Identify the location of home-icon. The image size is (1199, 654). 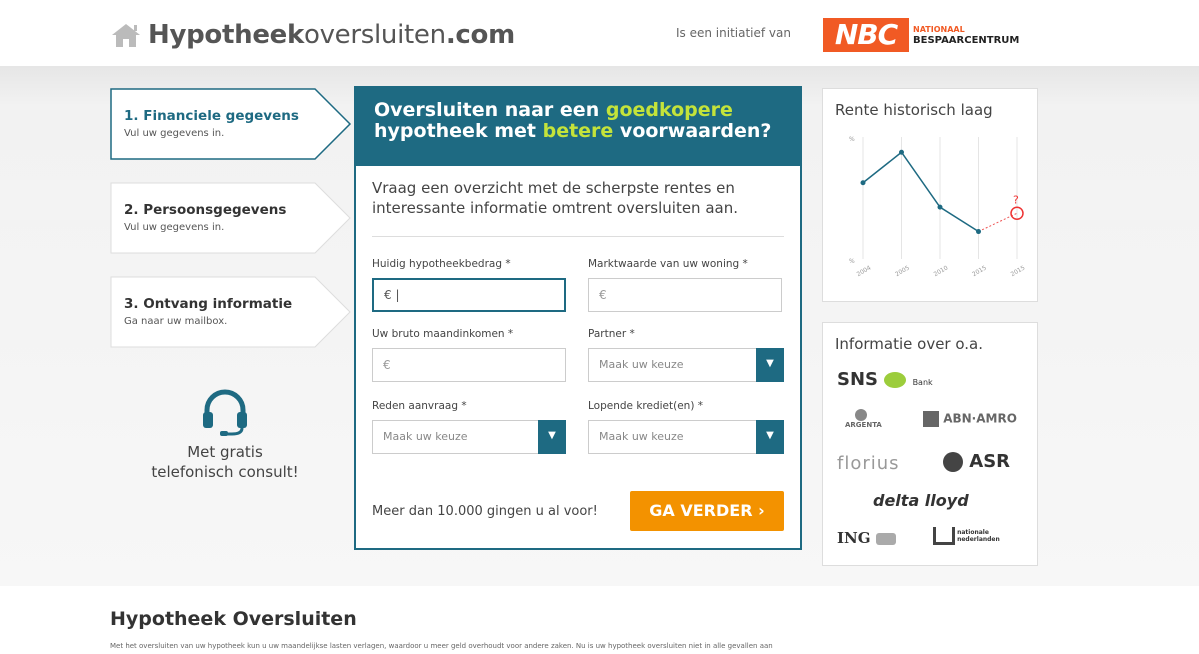
(126, 35).